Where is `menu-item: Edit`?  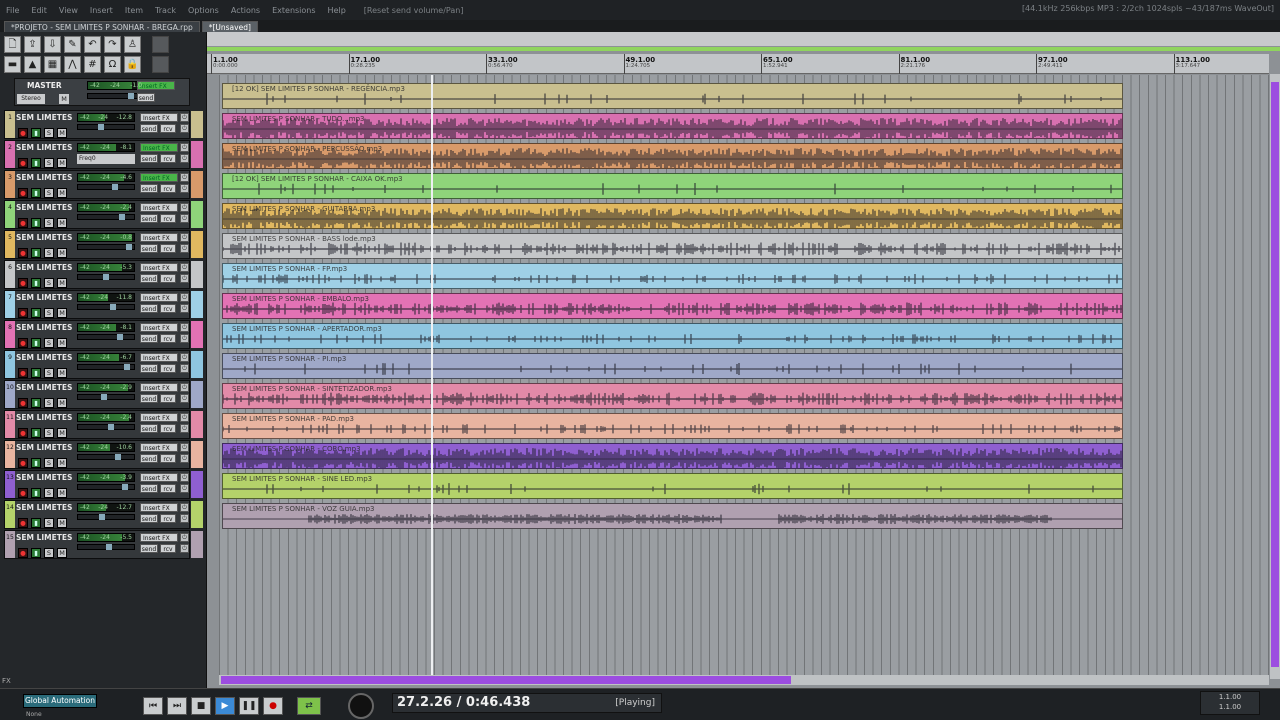
menu-item: Edit is located at coordinates (39, 10).